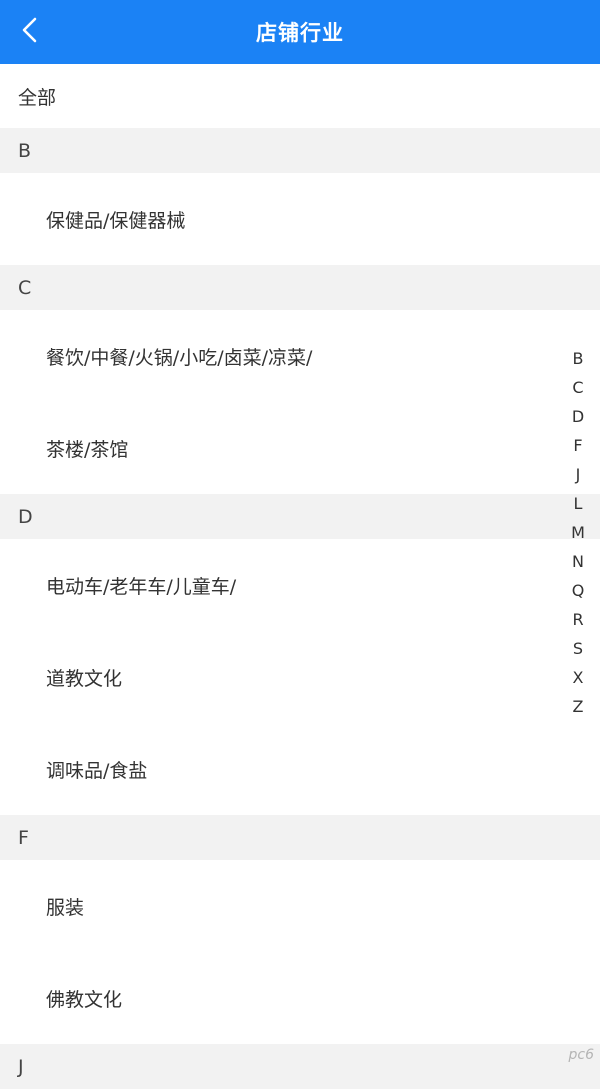 Image resolution: width=600 pixels, height=1089 pixels. I want to click on index-letter-z: Z, so click(578, 706).